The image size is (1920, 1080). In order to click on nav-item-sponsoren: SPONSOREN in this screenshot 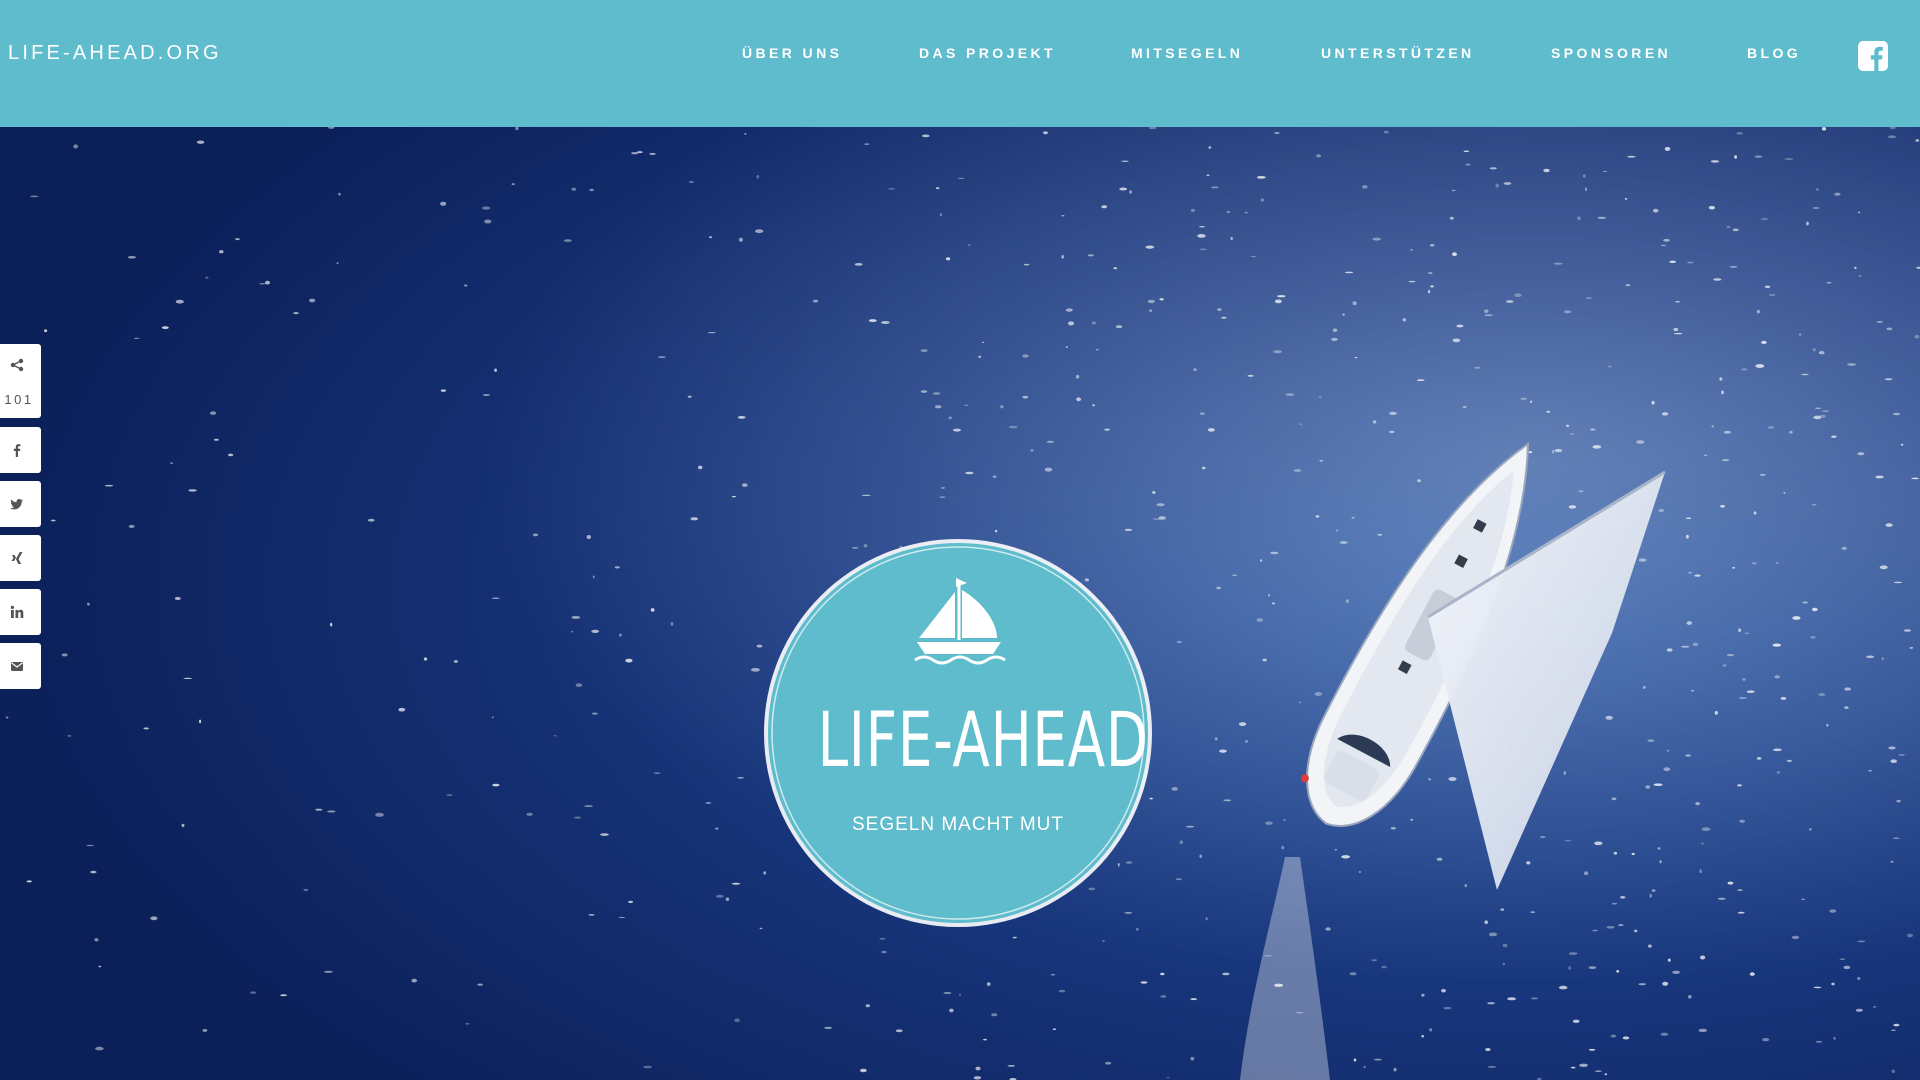, I will do `click(1611, 53)`.